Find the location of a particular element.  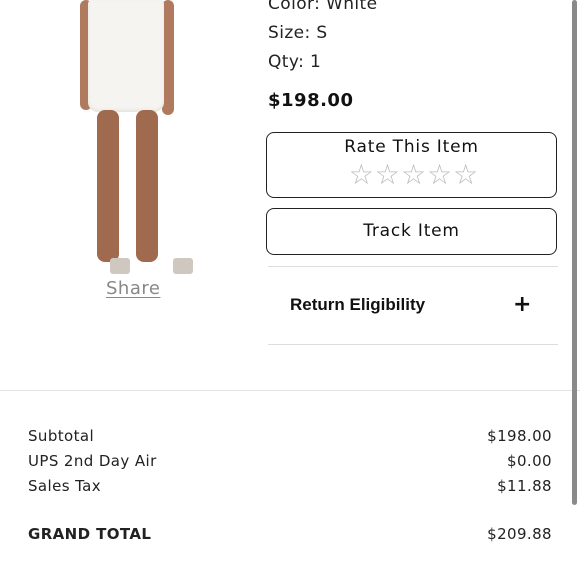

return-eligibility-label: Return Eligibility is located at coordinates (358, 304).